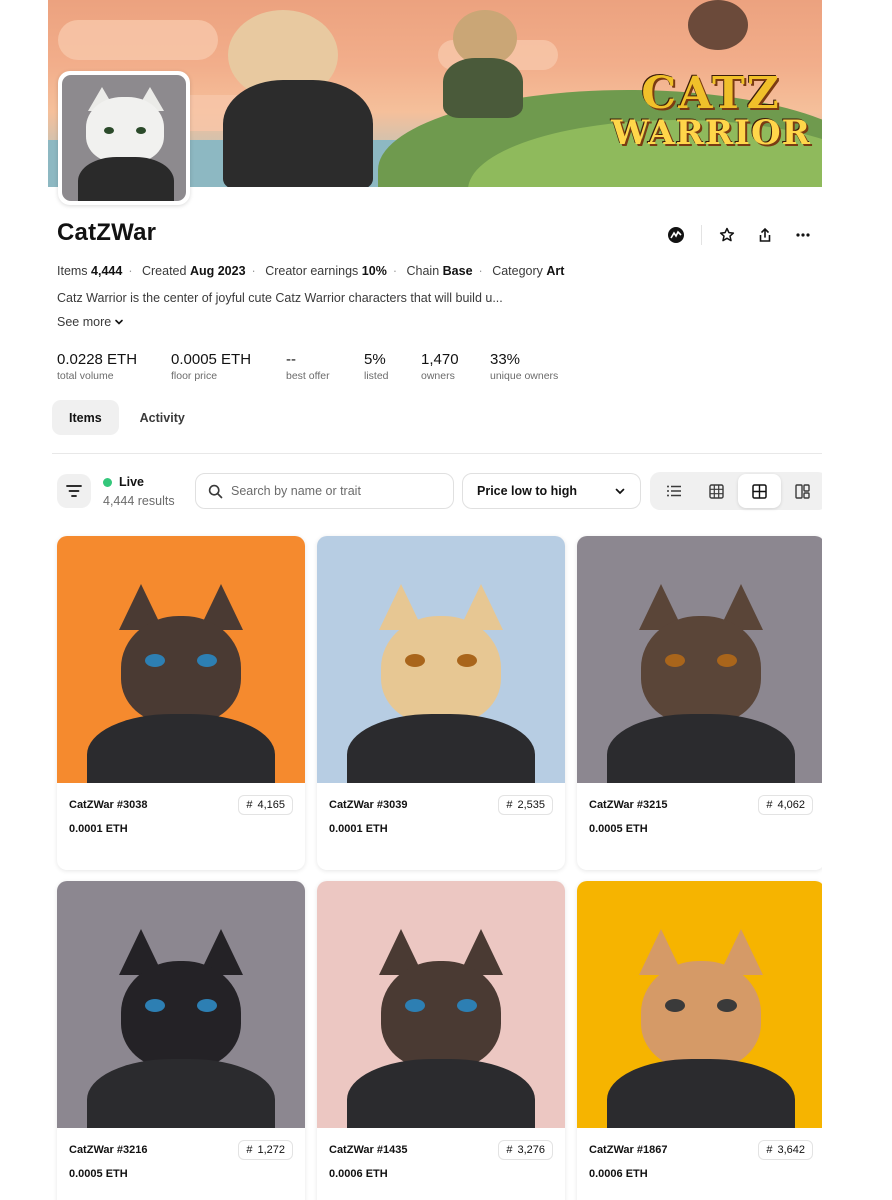 The image size is (892, 1200). I want to click on rarity-rank-badge: #3,642, so click(785, 1150).